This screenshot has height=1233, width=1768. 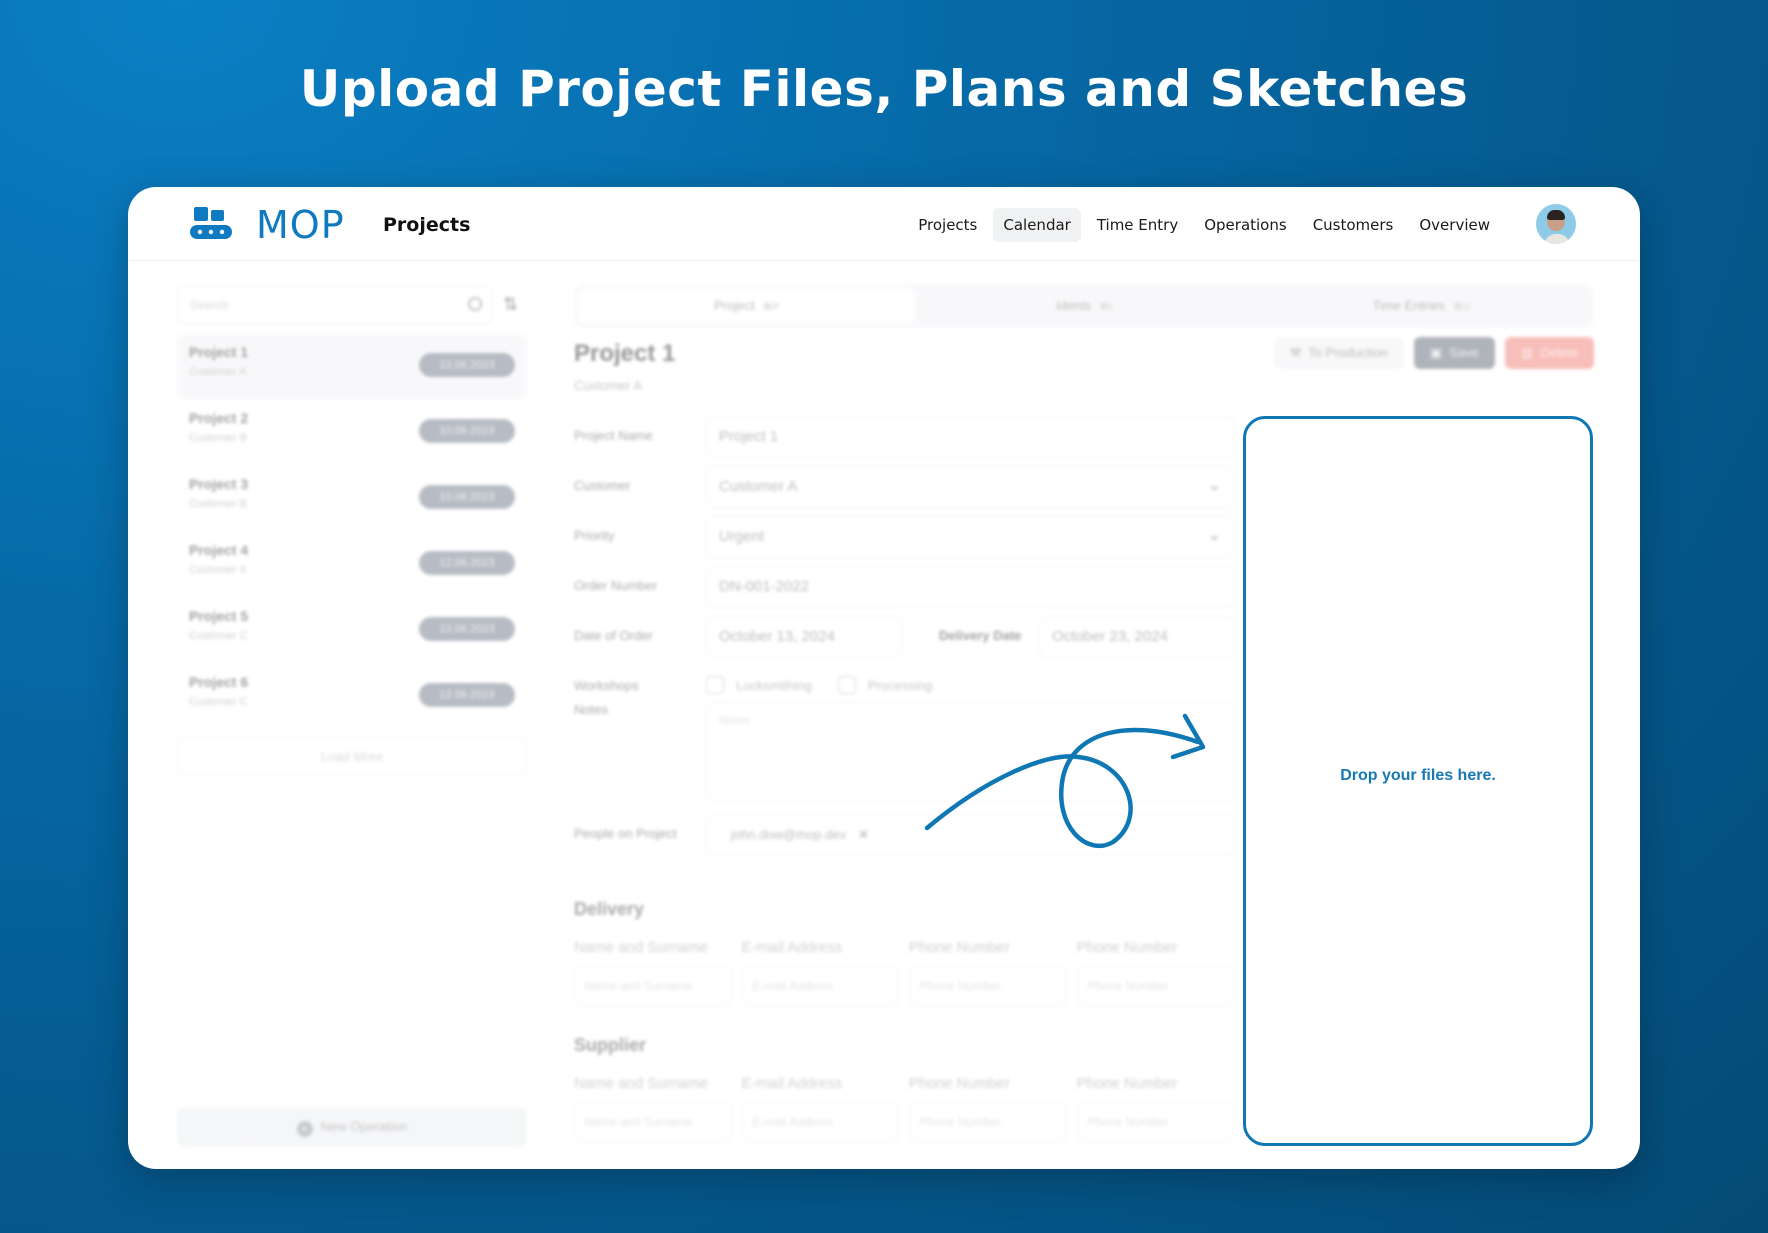 I want to click on load-more-button: Load More, so click(x=352, y=756).